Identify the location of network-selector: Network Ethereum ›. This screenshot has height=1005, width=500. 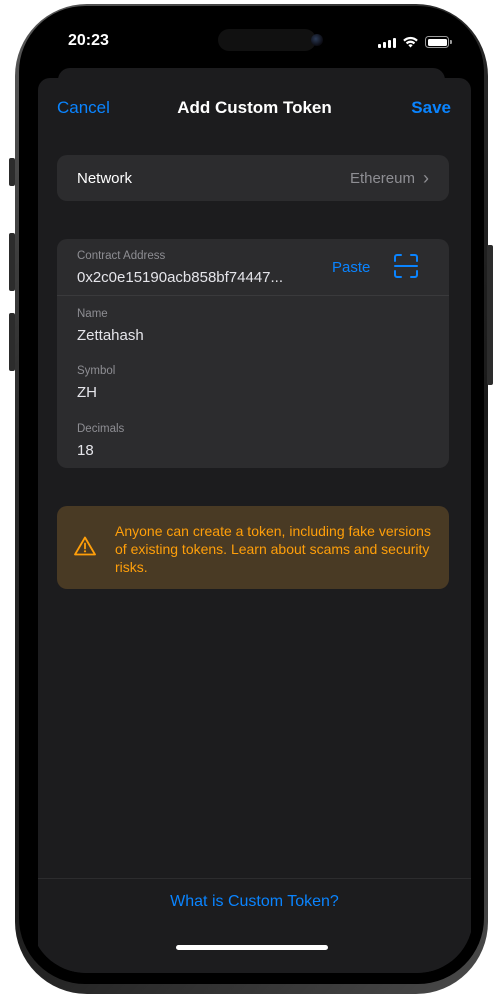
(253, 178).